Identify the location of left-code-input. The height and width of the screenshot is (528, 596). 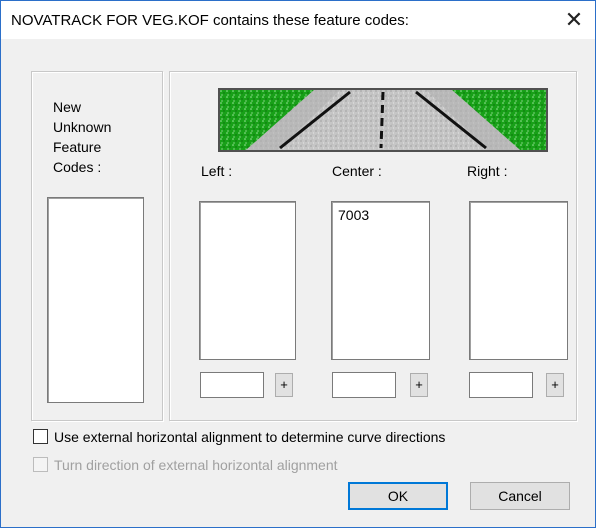
(232, 385).